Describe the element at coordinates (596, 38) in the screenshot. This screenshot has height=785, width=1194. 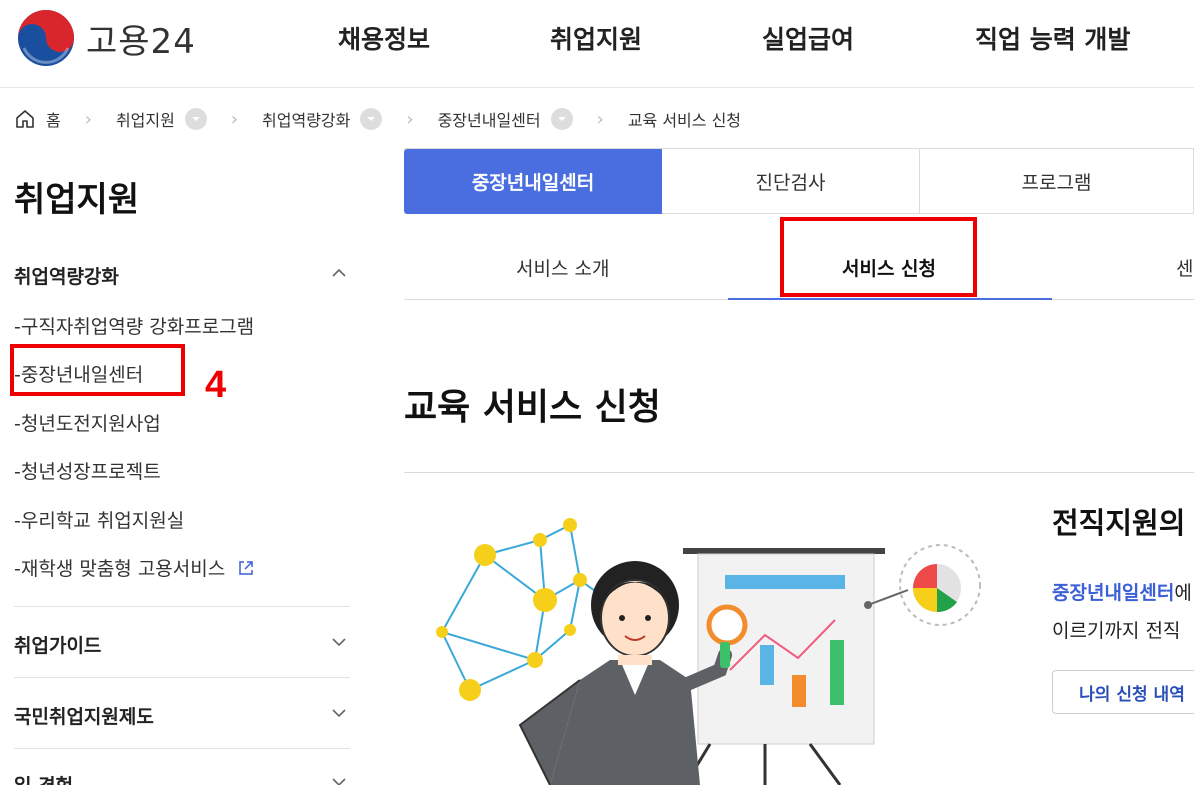
I see `nav-employment-support: 취업지원` at that location.